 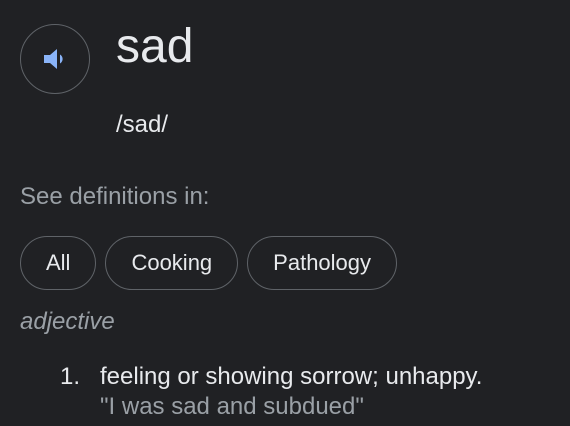 What do you see at coordinates (155, 46) in the screenshot?
I see `headword: sad` at bounding box center [155, 46].